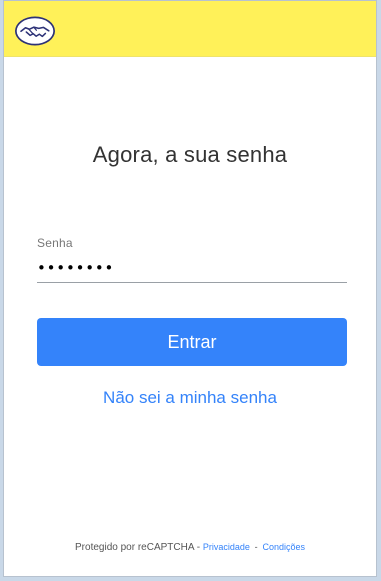  What do you see at coordinates (55, 243) in the screenshot?
I see `password-label: Senha` at bounding box center [55, 243].